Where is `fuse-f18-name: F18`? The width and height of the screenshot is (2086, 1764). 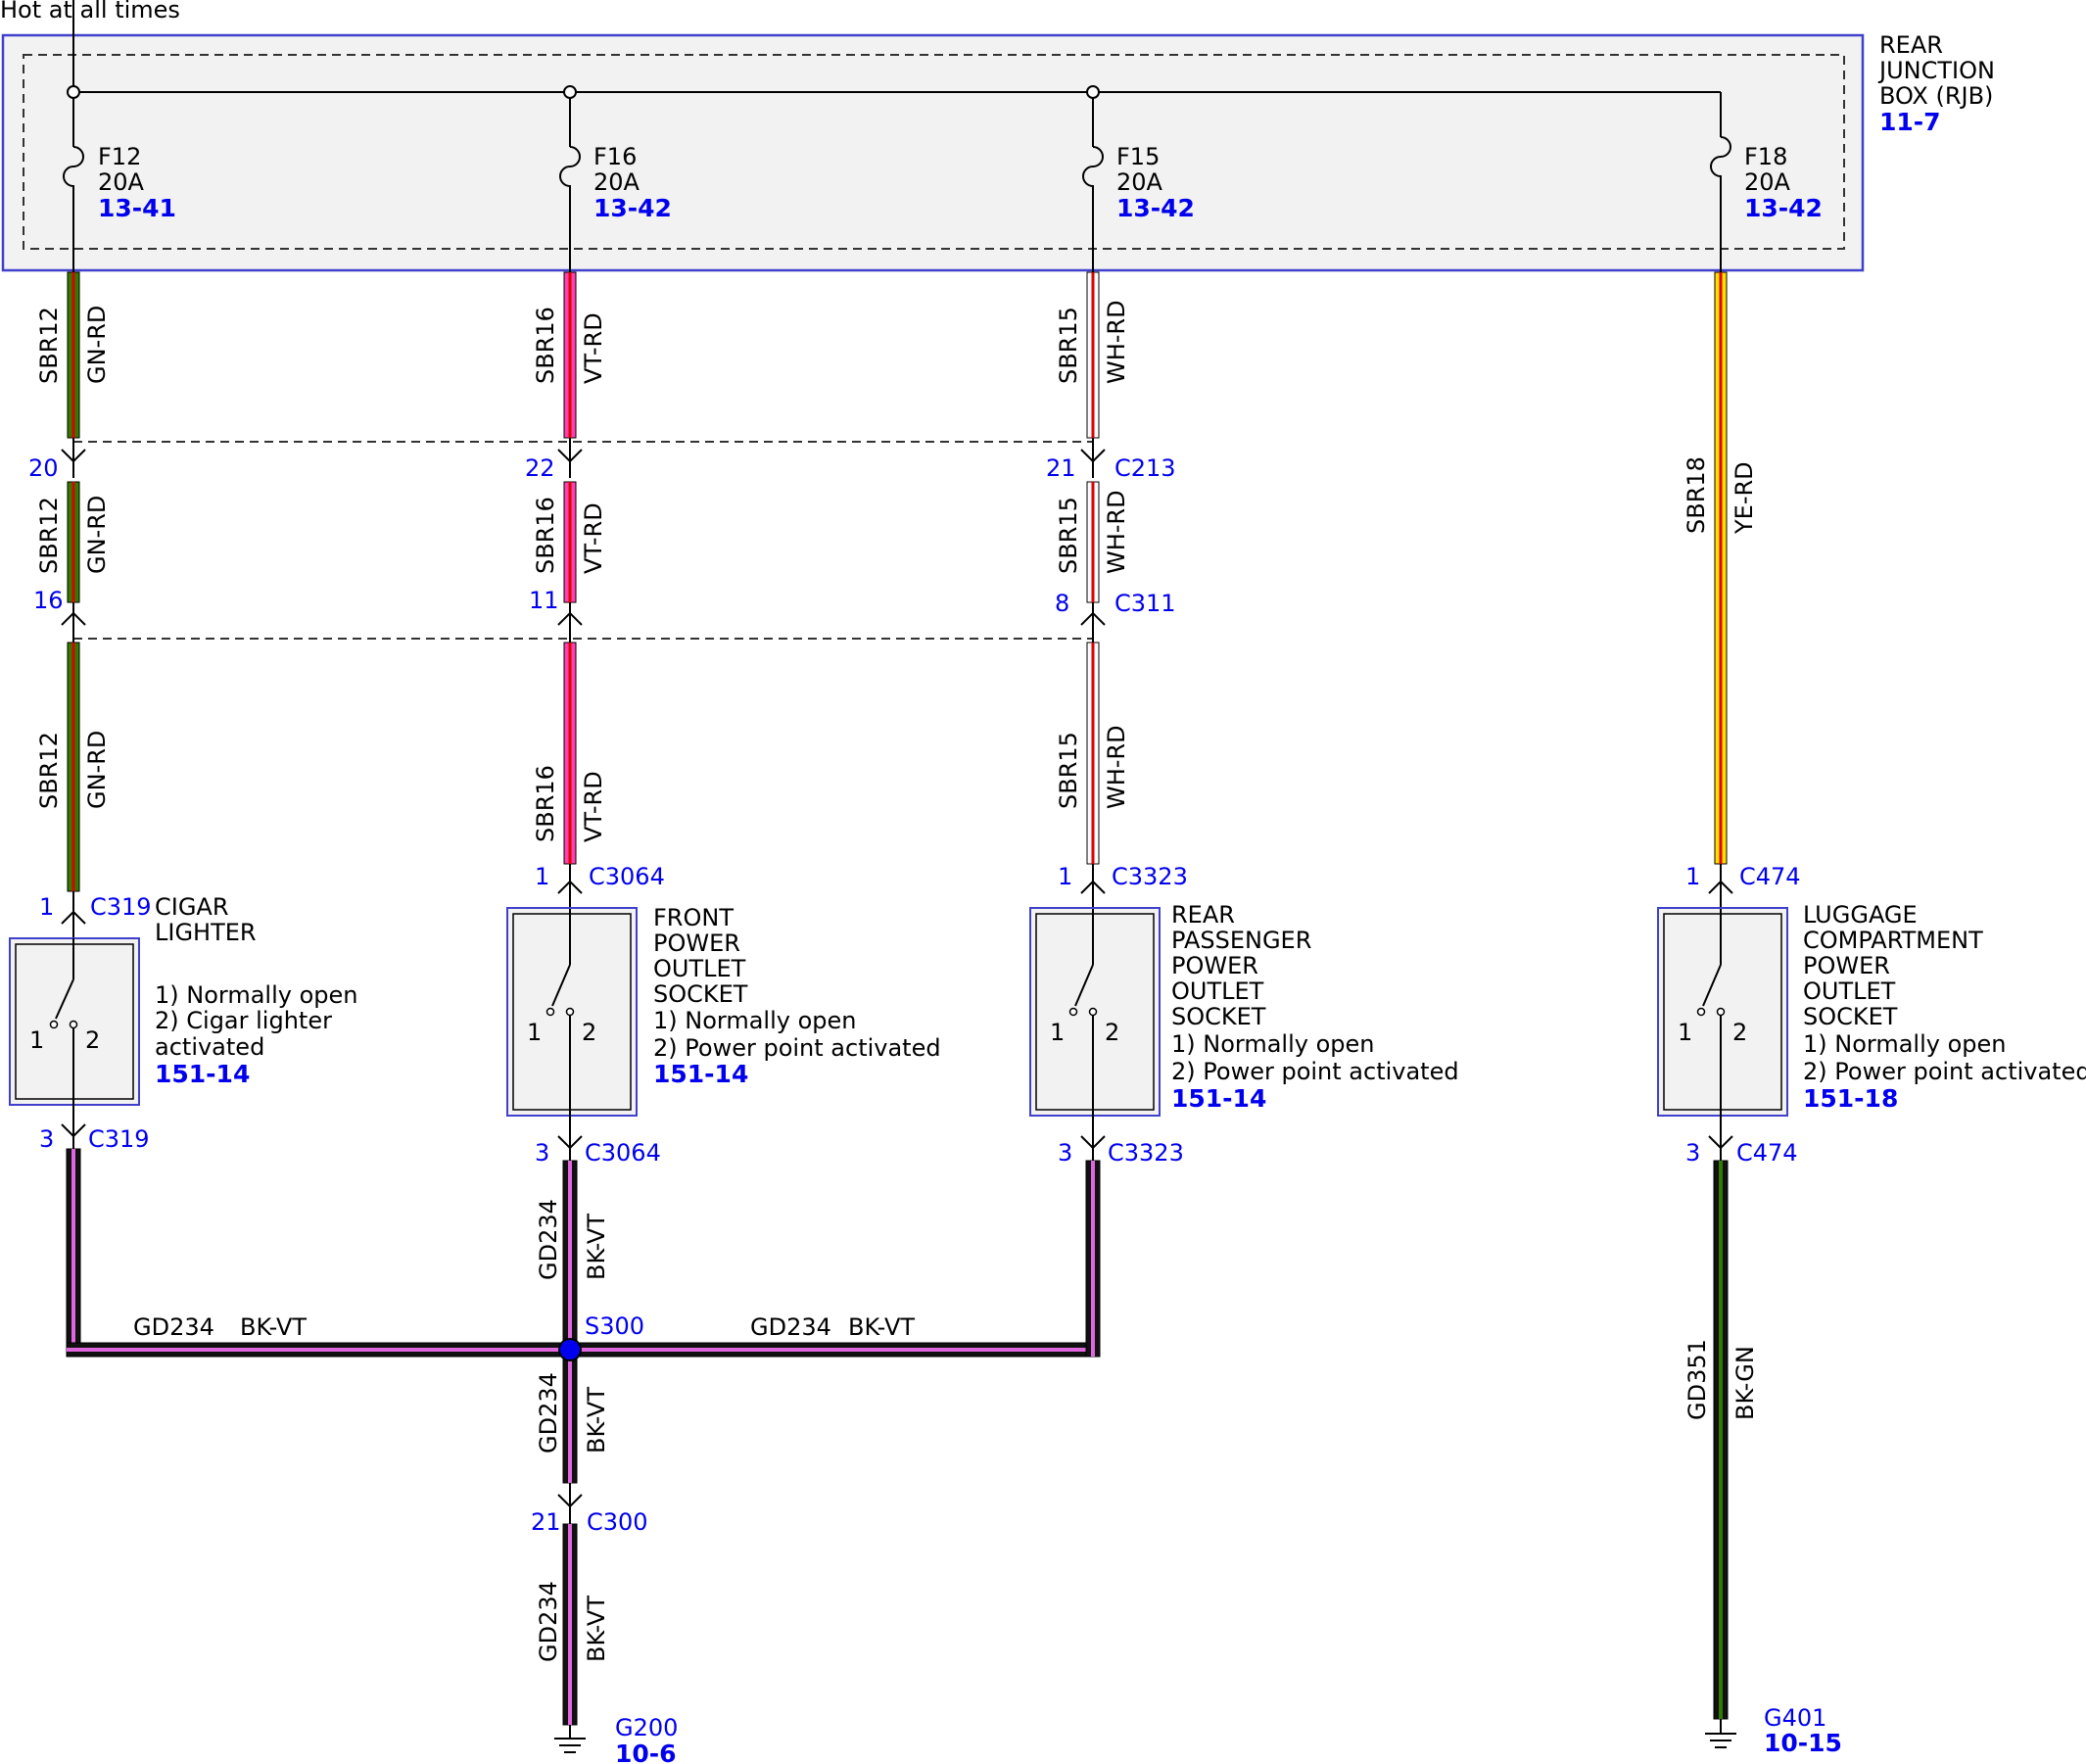
fuse-f18-name: F18 is located at coordinates (1766, 156).